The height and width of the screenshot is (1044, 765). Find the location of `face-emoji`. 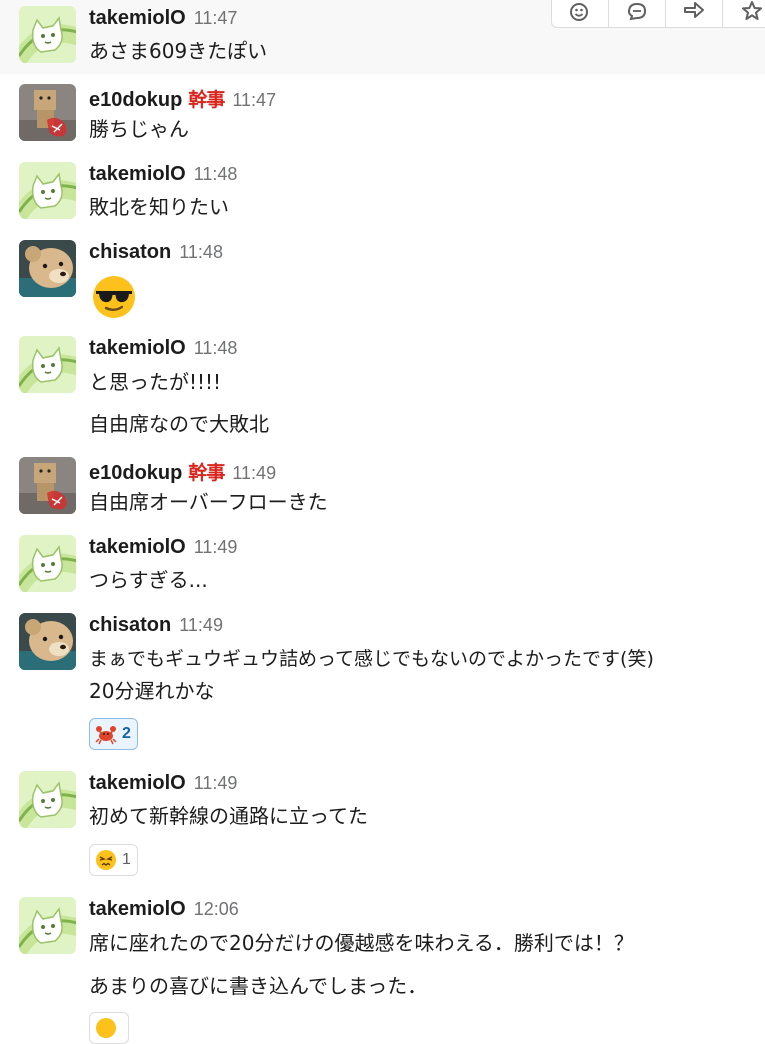

face-emoji is located at coordinates (106, 1028).